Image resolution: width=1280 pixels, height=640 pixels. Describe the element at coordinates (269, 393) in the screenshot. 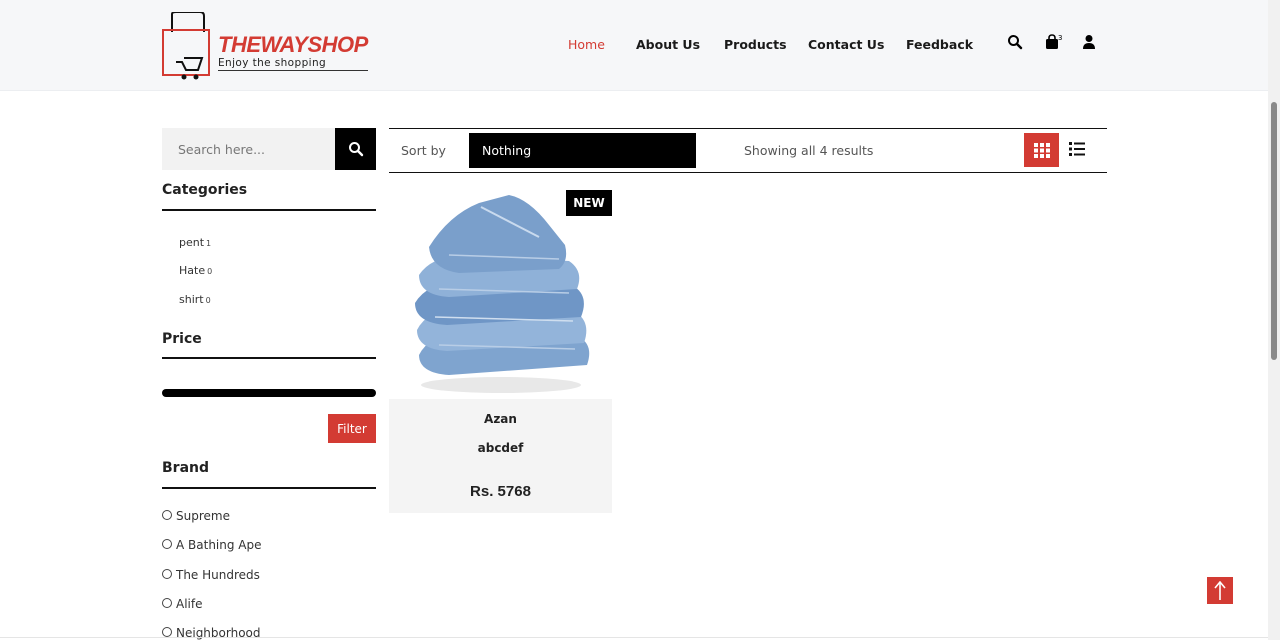

I see `price-range-slider` at that location.